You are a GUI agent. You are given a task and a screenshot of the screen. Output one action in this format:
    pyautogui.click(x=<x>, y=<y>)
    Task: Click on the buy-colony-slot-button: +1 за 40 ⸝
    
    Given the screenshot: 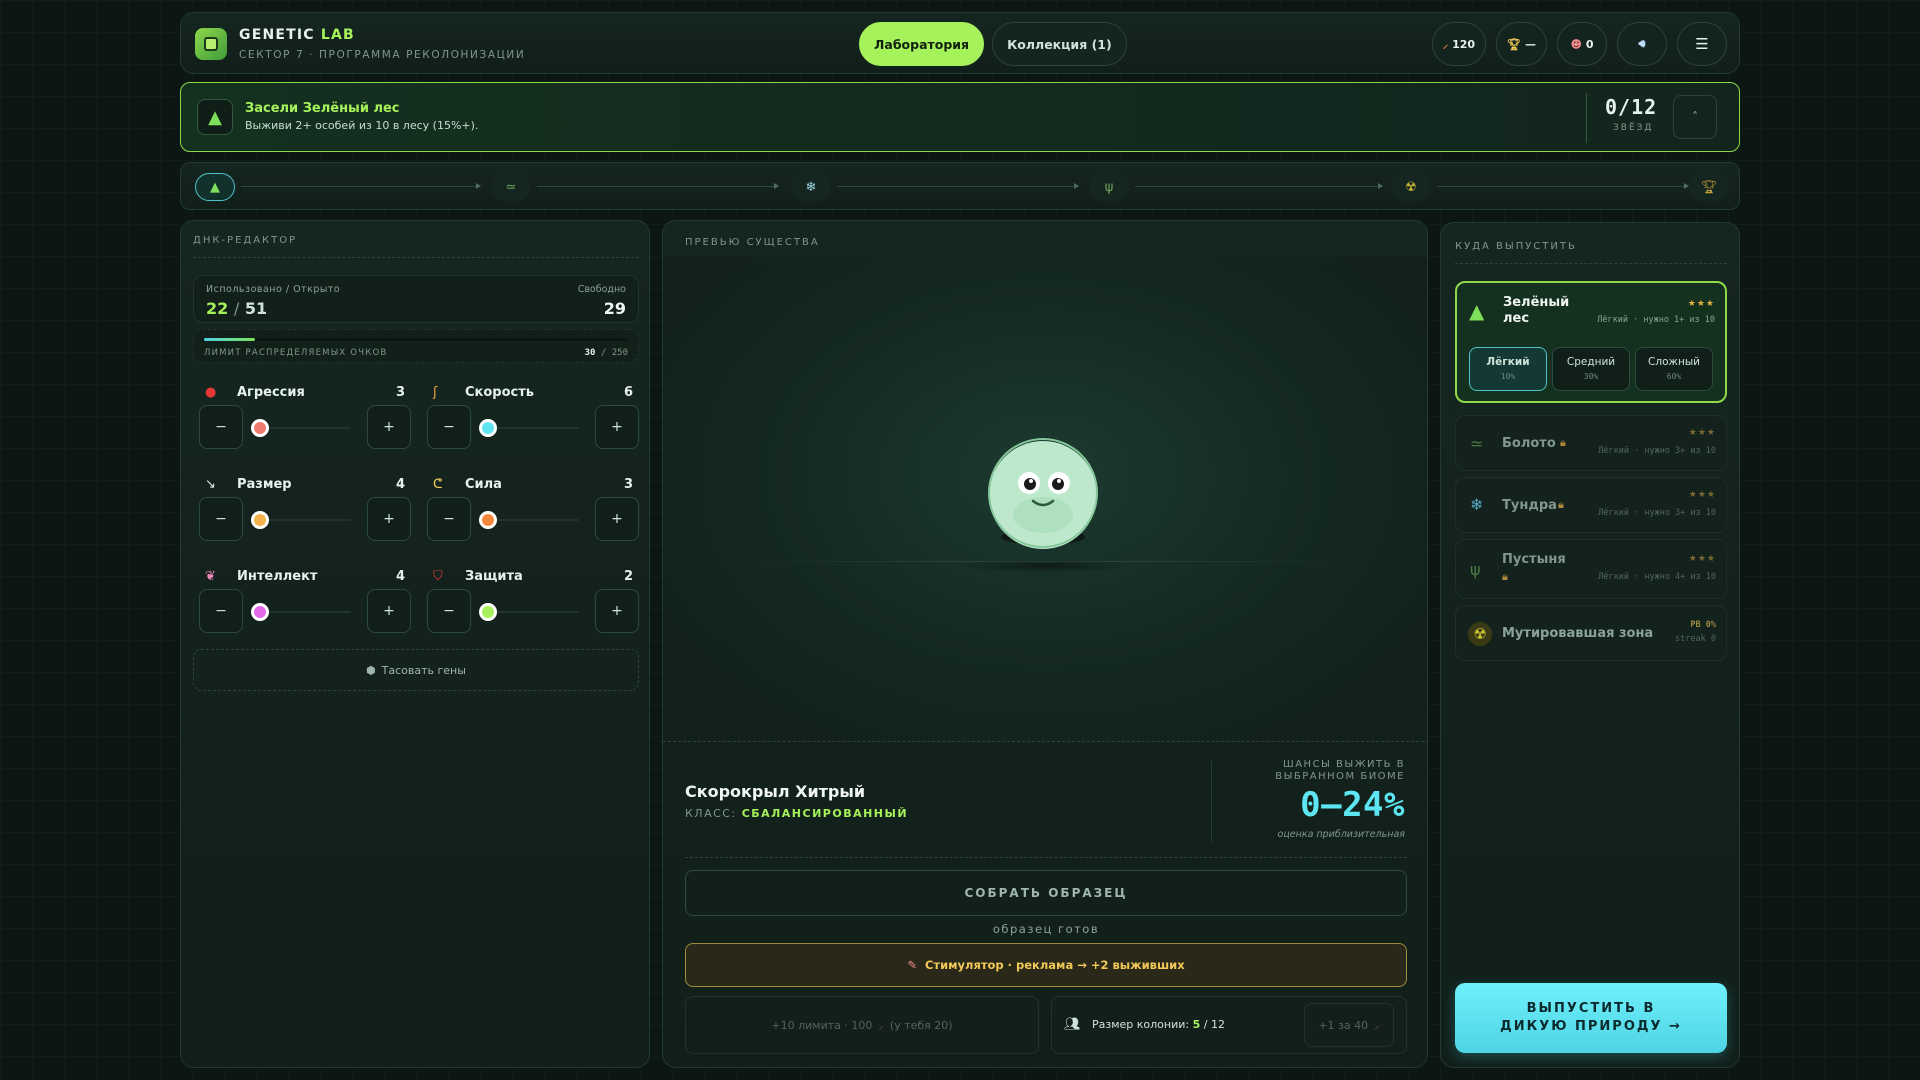 What is the action you would take?
    pyautogui.click(x=1349, y=1025)
    